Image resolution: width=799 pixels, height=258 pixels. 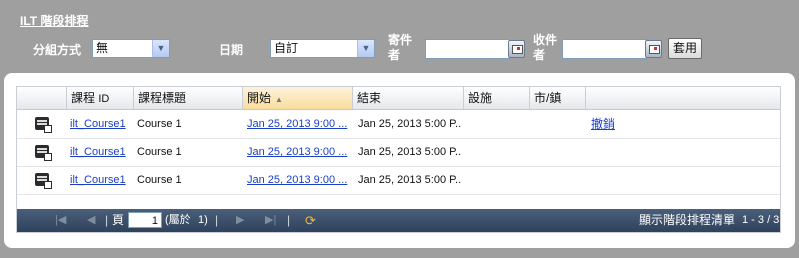 What do you see at coordinates (131, 48) in the screenshot?
I see `group-by-select: 無 ▼` at bounding box center [131, 48].